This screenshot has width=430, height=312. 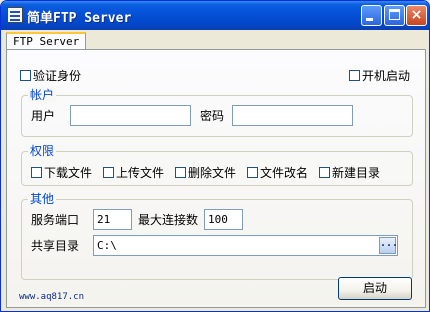 What do you see at coordinates (55, 220) in the screenshot?
I see `port-label: 服务端口` at bounding box center [55, 220].